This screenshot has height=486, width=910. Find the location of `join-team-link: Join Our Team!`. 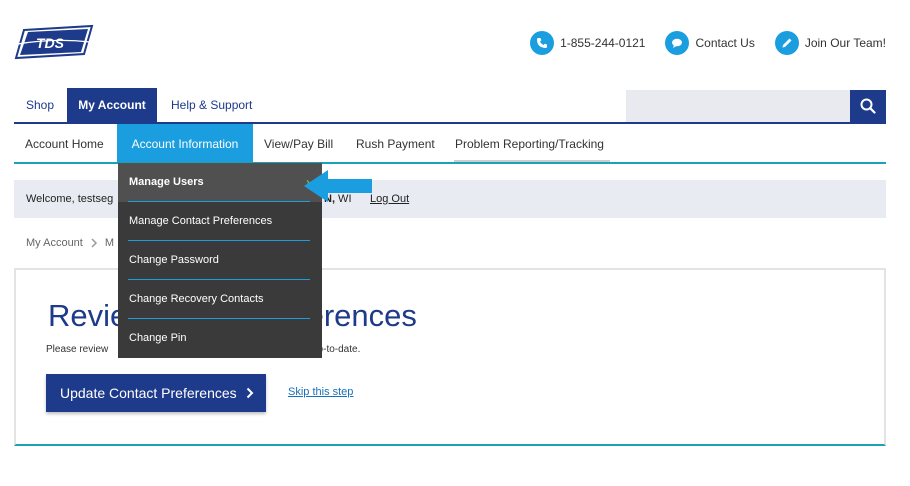

join-team-link: Join Our Team! is located at coordinates (830, 43).